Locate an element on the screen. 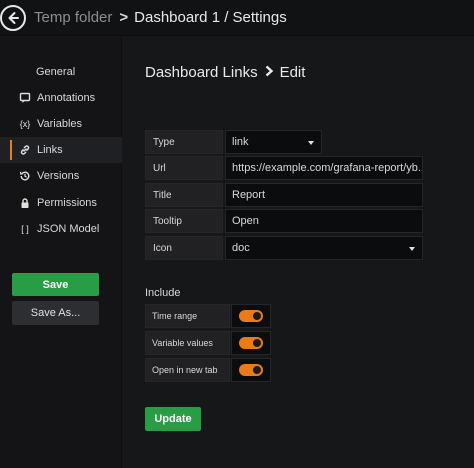 The height and width of the screenshot is (468, 474). sidebar-heading-general: General is located at coordinates (55, 72).